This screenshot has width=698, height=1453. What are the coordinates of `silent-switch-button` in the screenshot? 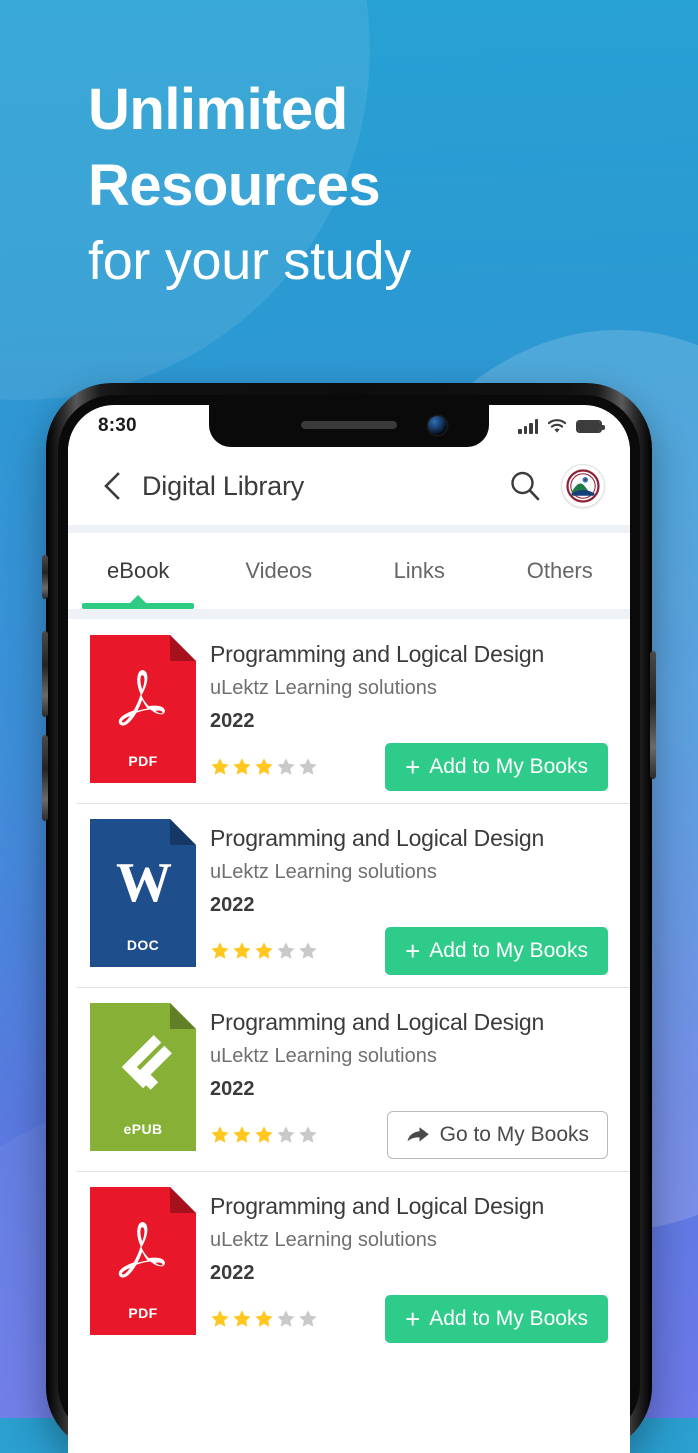 It's located at (45, 577).